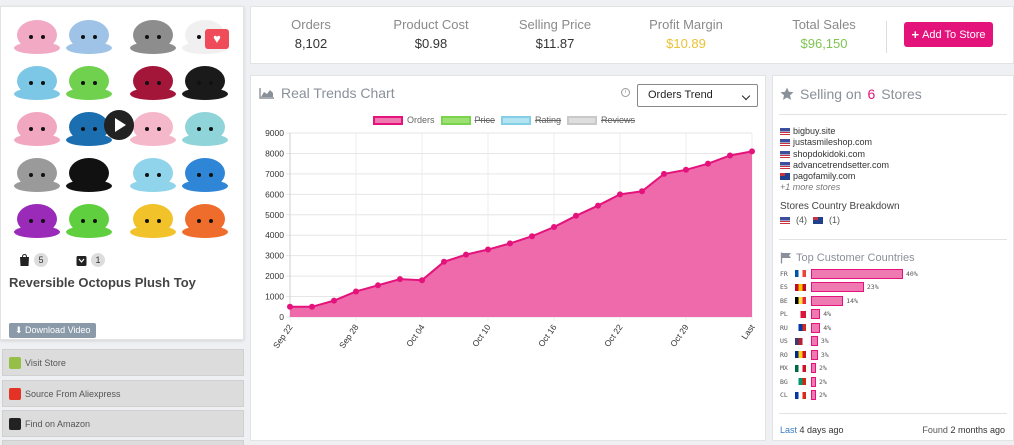  Describe the element at coordinates (784, 368) in the screenshot. I see `country-code: MX` at that location.